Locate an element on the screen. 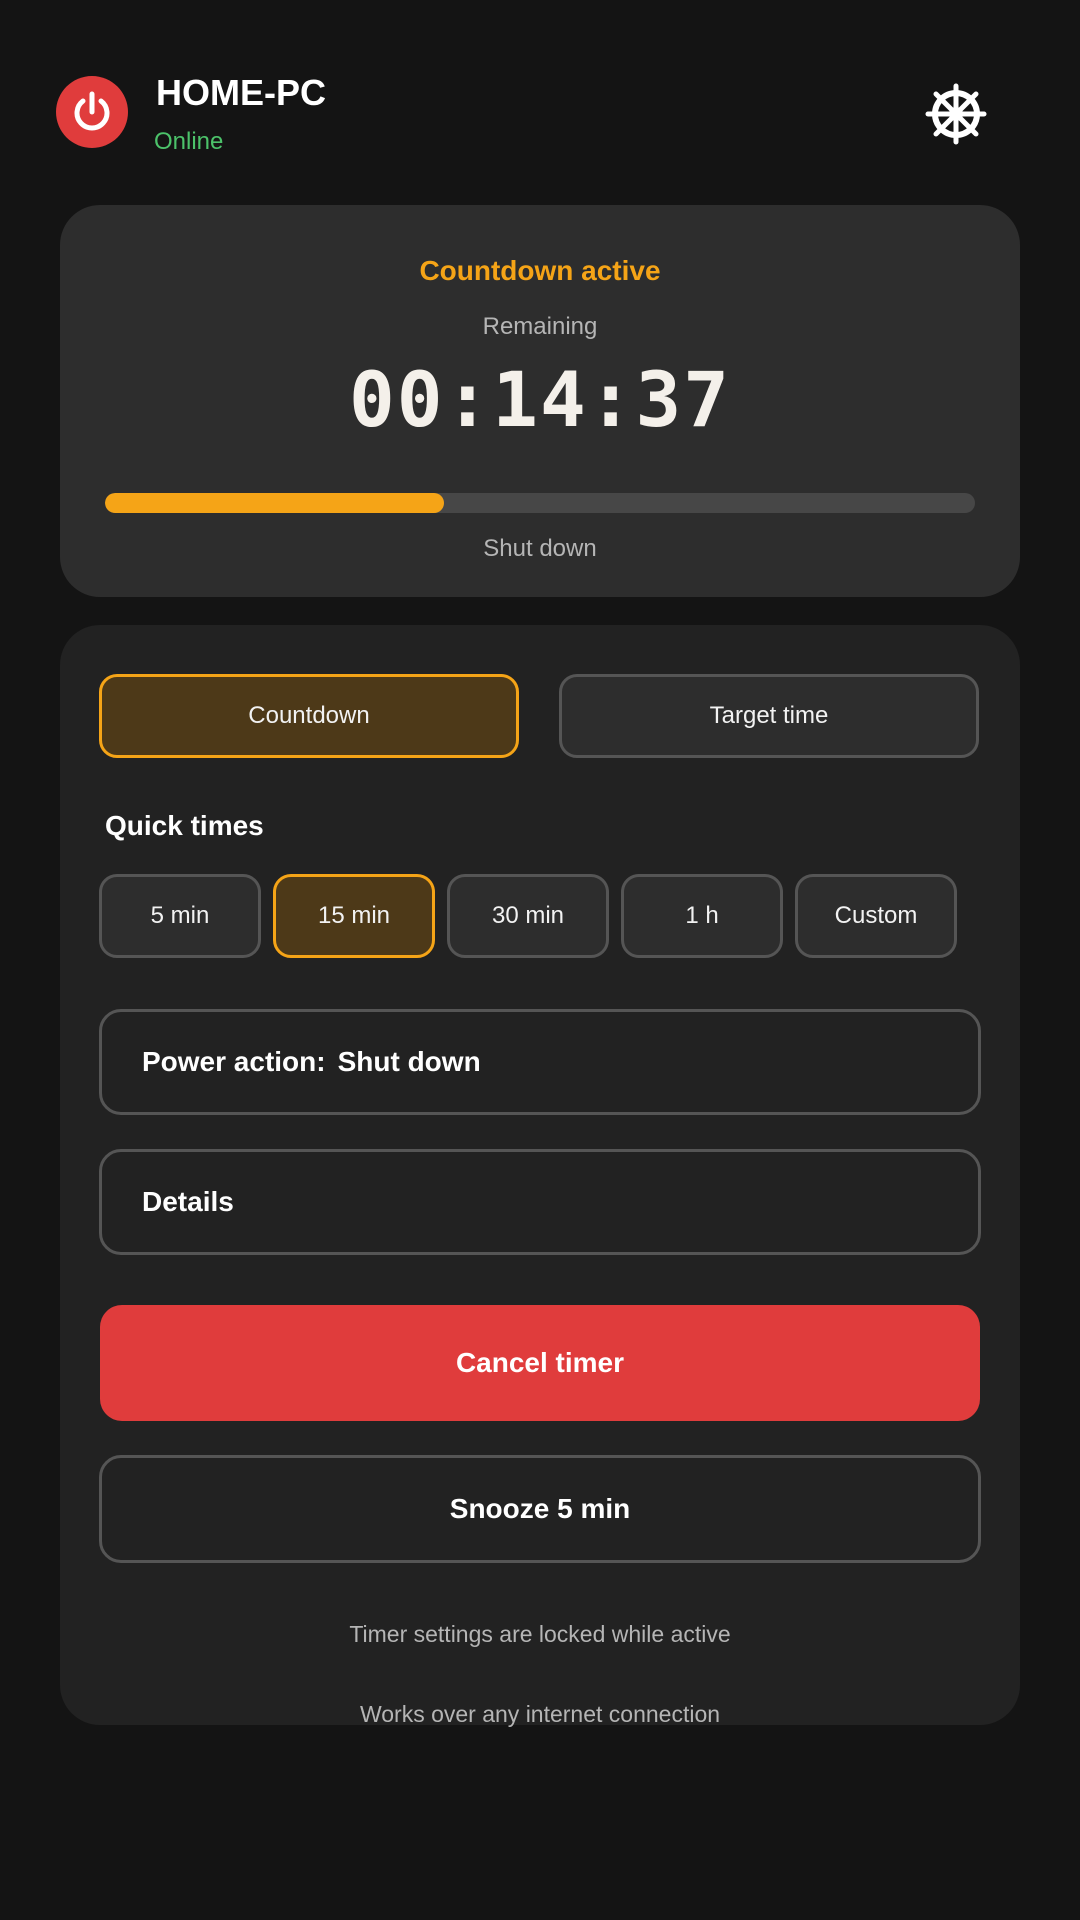  locked-note: Timer settings are locked while active is located at coordinates (540, 1634).